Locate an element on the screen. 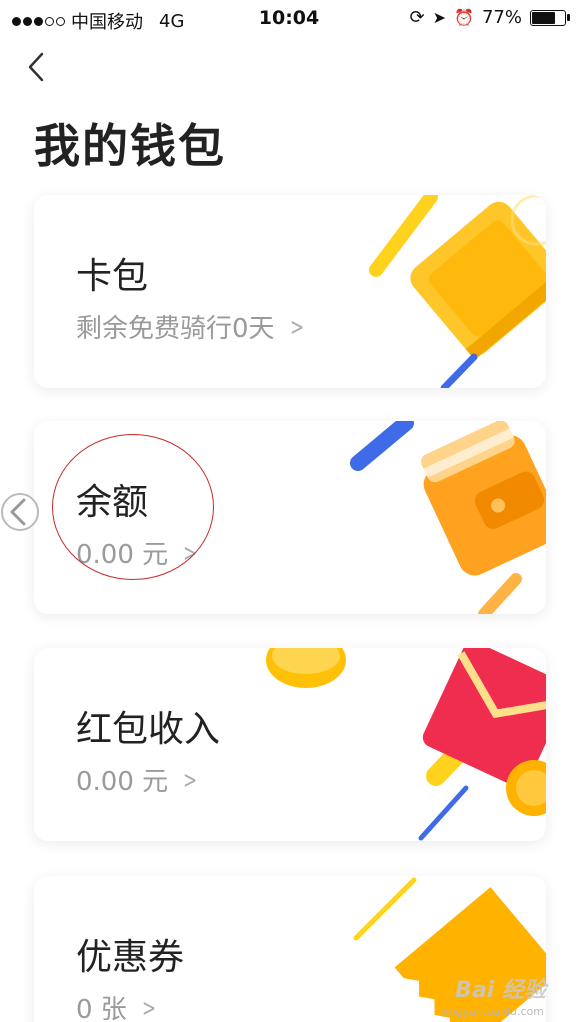 The image size is (578, 1022). balance-wallet-illustration is located at coordinates (448, 517).